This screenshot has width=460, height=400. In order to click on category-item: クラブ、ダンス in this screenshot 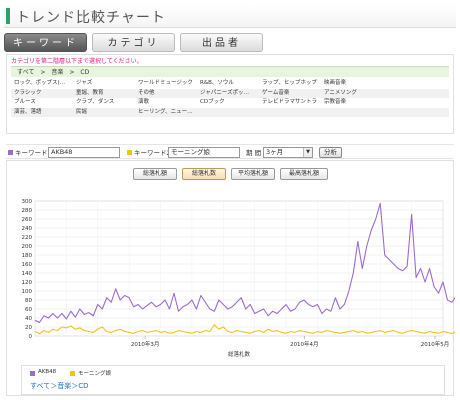, I will do `click(104, 103)`.